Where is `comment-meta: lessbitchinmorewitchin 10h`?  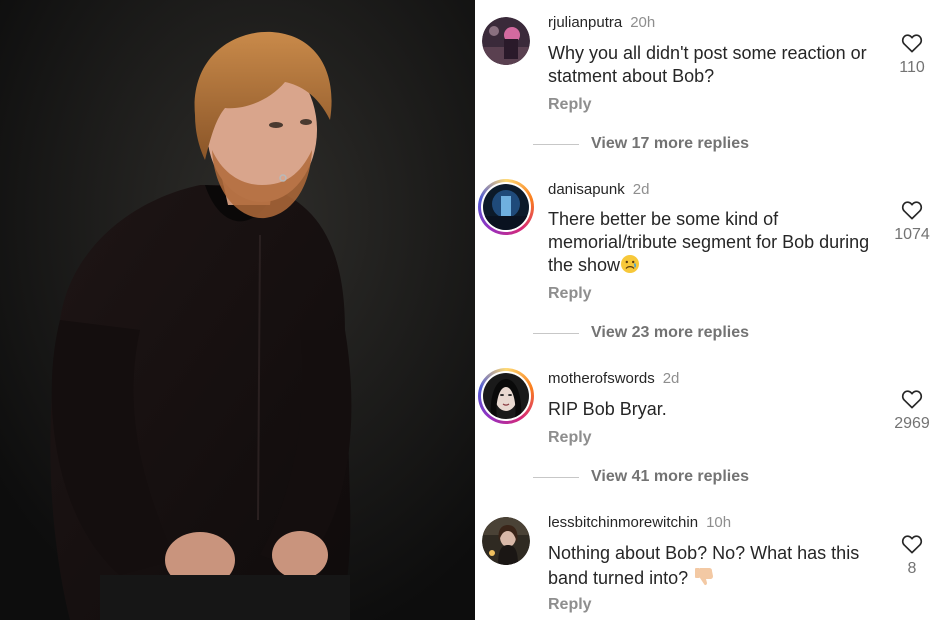
comment-meta: lessbitchinmorewitchin 10h is located at coordinates (639, 522).